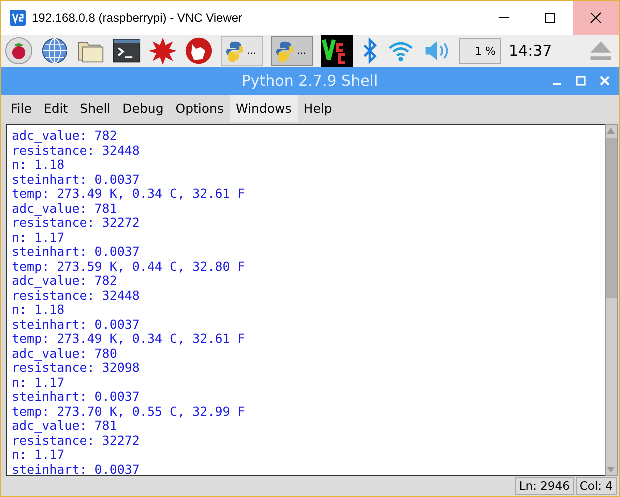  I want to click on bluetooth-icon, so click(370, 51).